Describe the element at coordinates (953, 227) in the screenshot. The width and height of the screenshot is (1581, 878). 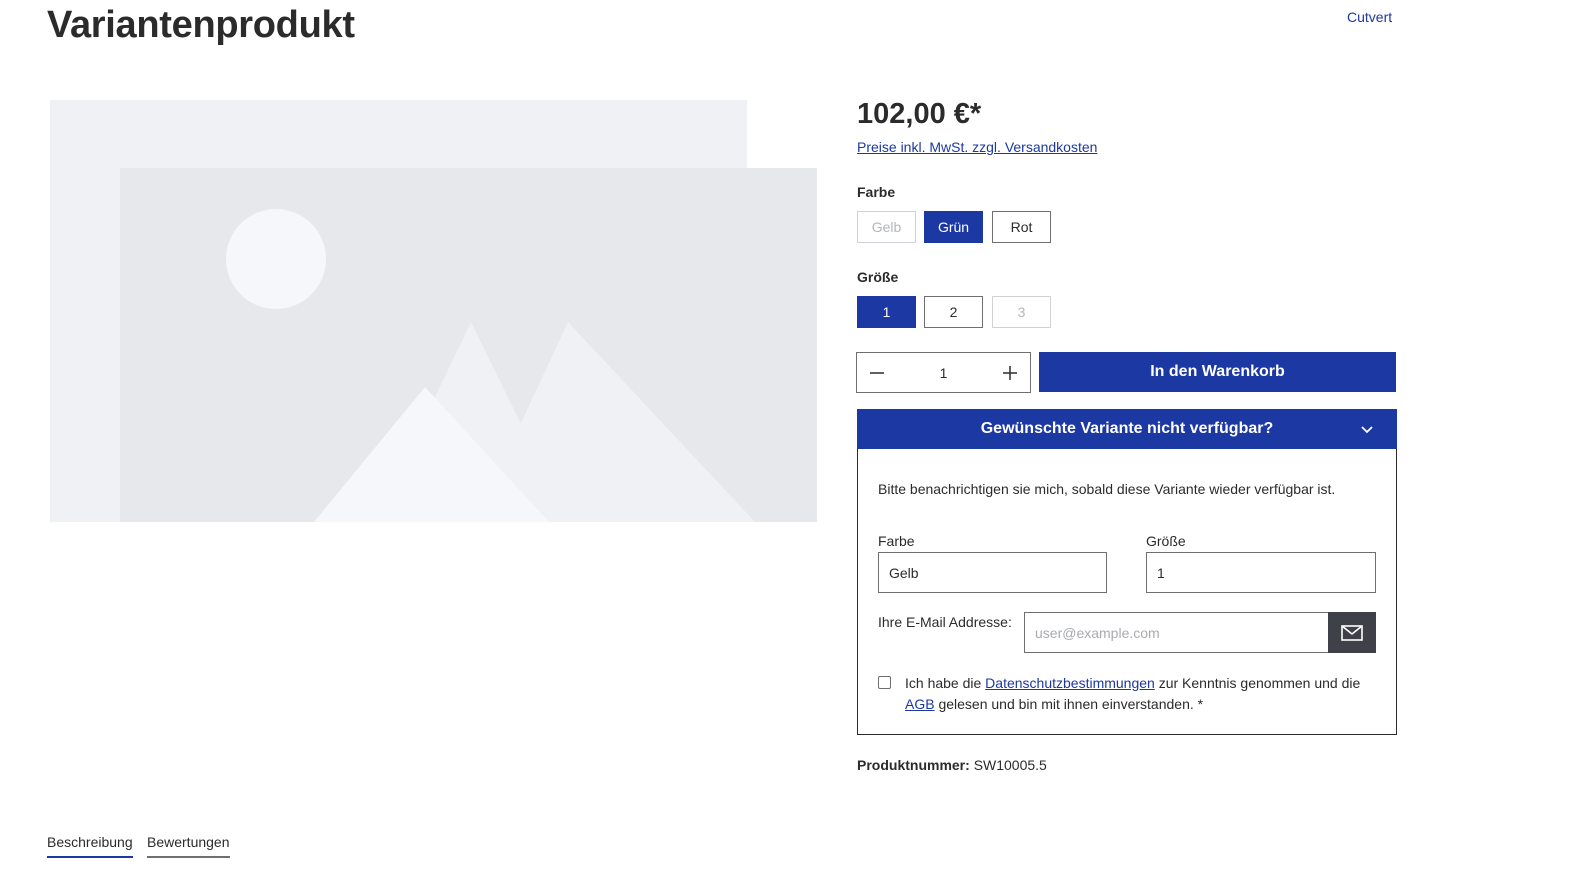
I see `color-option-gruen: Grün` at that location.